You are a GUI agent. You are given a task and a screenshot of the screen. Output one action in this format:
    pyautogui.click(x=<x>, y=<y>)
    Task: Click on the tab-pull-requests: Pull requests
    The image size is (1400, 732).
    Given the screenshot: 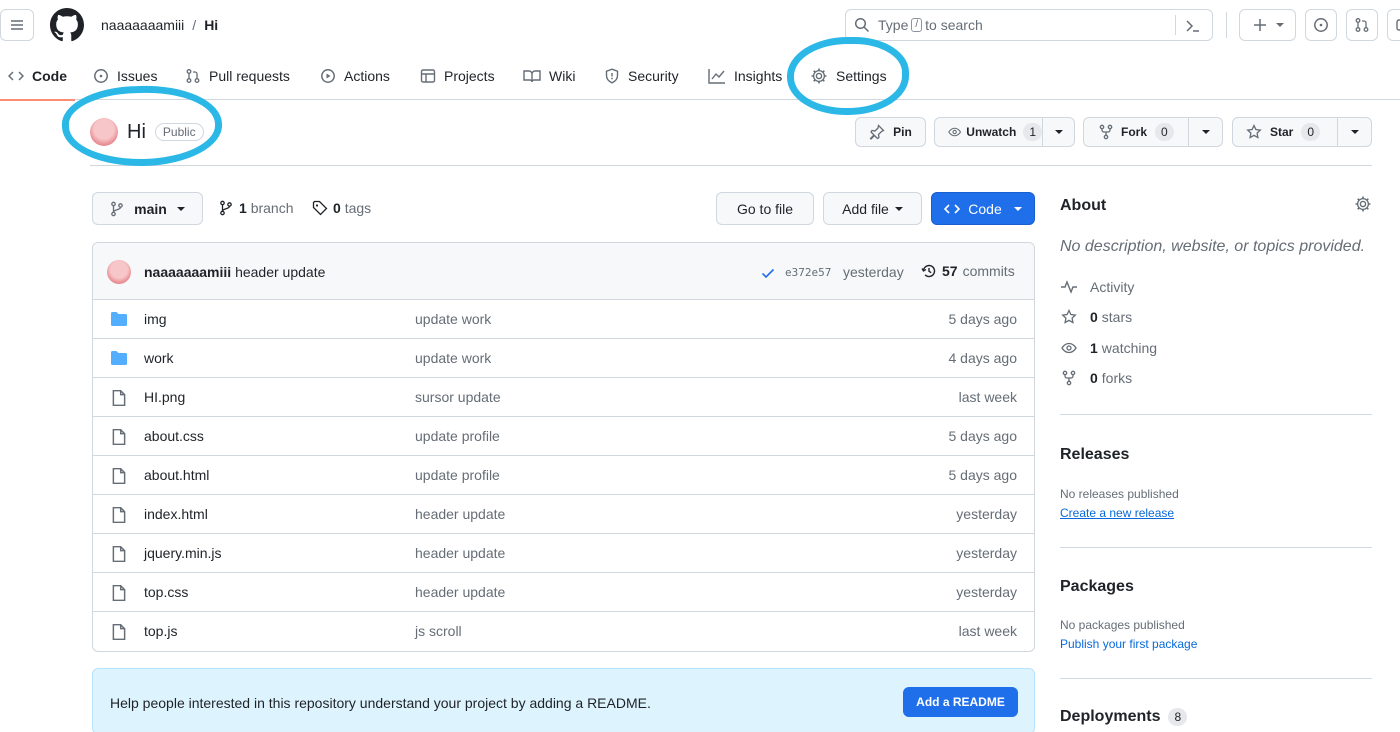 What is the action you would take?
    pyautogui.click(x=237, y=75)
    